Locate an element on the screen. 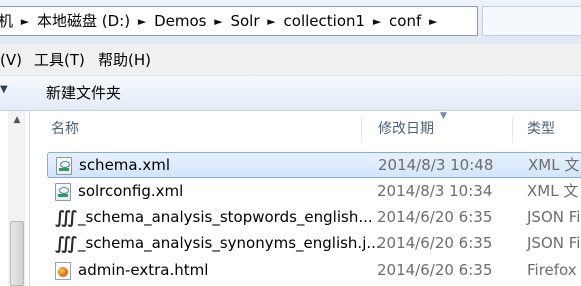 Image resolution: width=581 pixels, height=286 pixels. file-row: solrconfig.xml 2014/8/3 10:34 XML 文 is located at coordinates (314, 192).